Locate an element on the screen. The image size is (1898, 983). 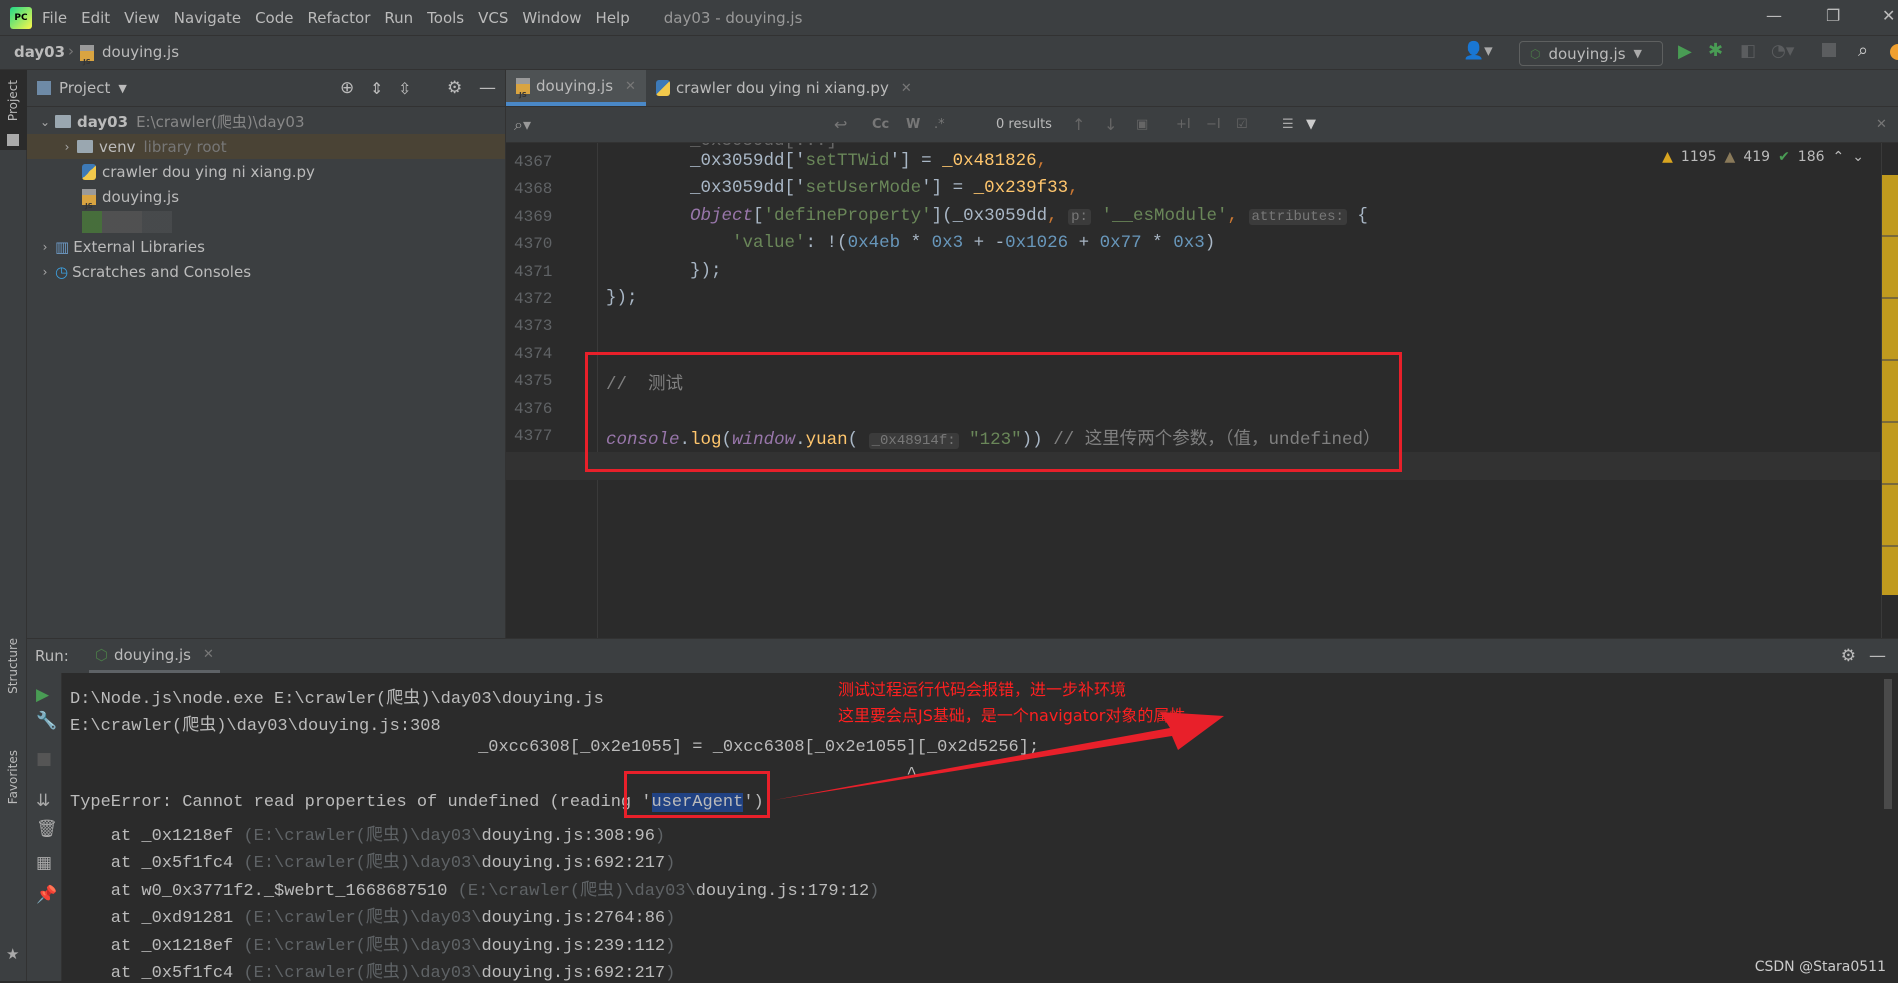
watermark: CSDN @Stara0511 is located at coordinates (1820, 967).